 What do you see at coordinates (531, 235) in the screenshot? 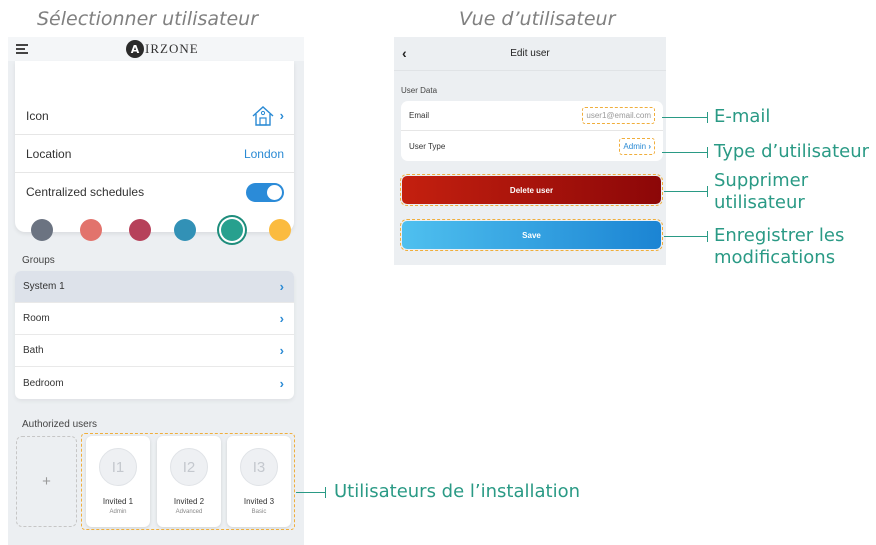
I see `save-button: Save` at bounding box center [531, 235].